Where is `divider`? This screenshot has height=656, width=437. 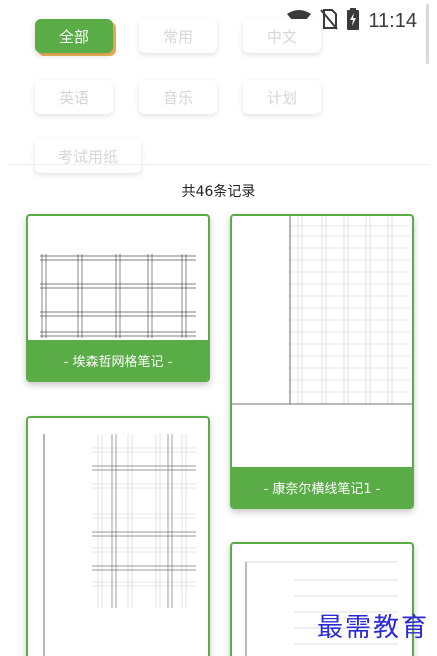 divider is located at coordinates (219, 164).